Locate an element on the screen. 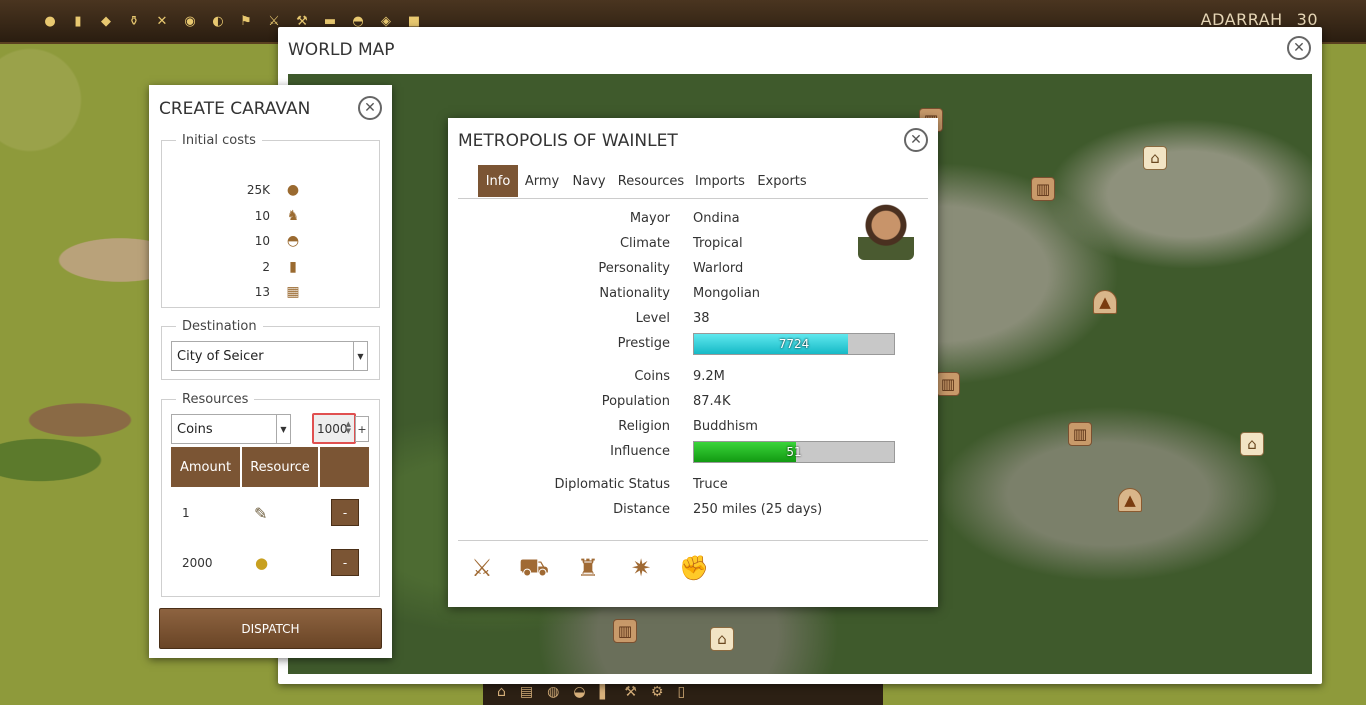 The image size is (1366, 705). personality-value: Warlord is located at coordinates (718, 268).